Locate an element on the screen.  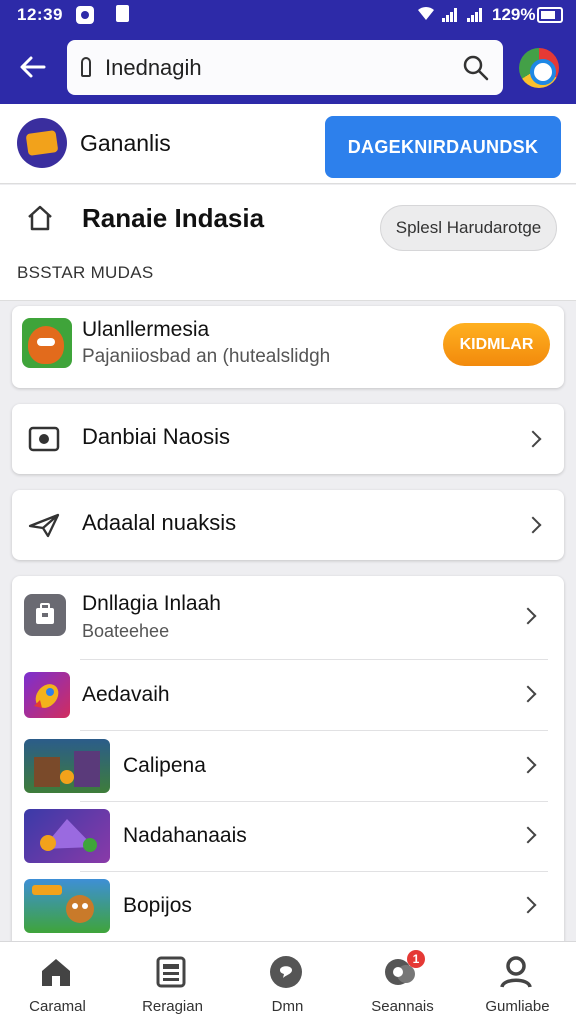
app-header: 12:39 129% Inednagih is located at coordinates (288, 52).